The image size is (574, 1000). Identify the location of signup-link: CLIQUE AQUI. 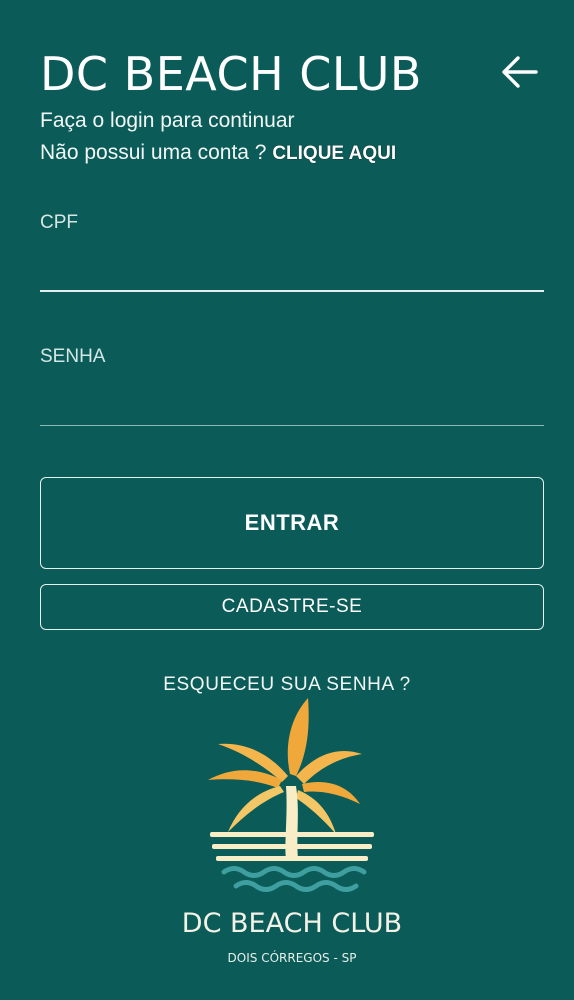
(334, 153).